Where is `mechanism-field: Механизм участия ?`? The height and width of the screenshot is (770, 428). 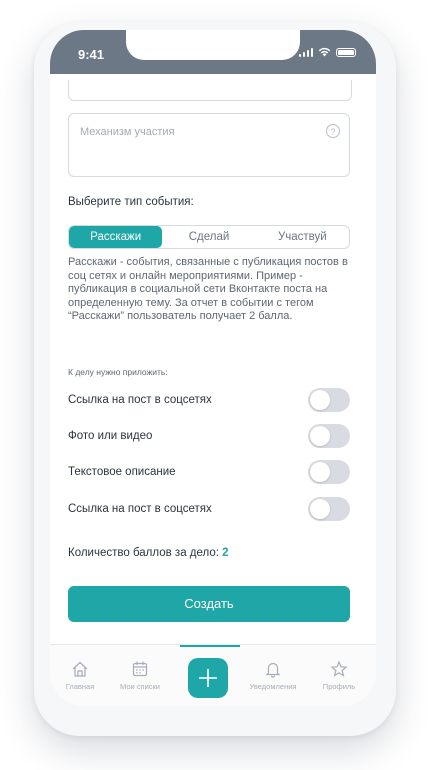
mechanism-field: Механизм участия ? is located at coordinates (209, 145).